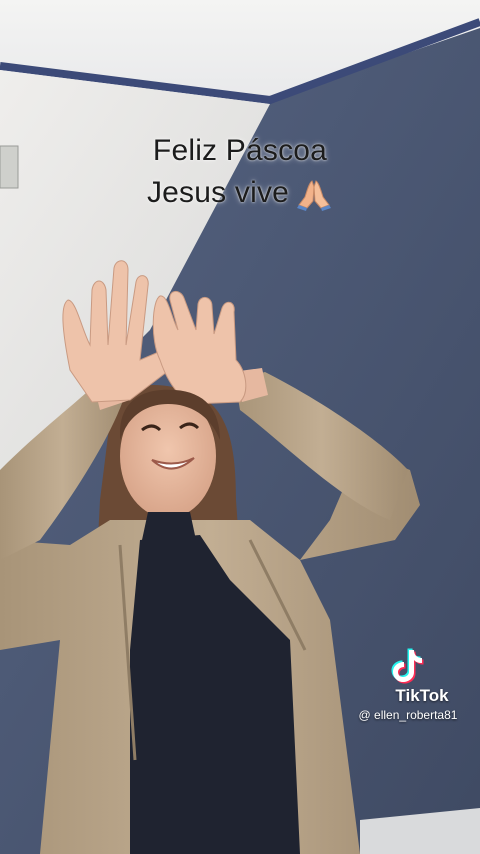 Image resolution: width=480 pixels, height=854 pixels. I want to click on video-caption: Feliz Páscoa Jesus vive, so click(240, 172).